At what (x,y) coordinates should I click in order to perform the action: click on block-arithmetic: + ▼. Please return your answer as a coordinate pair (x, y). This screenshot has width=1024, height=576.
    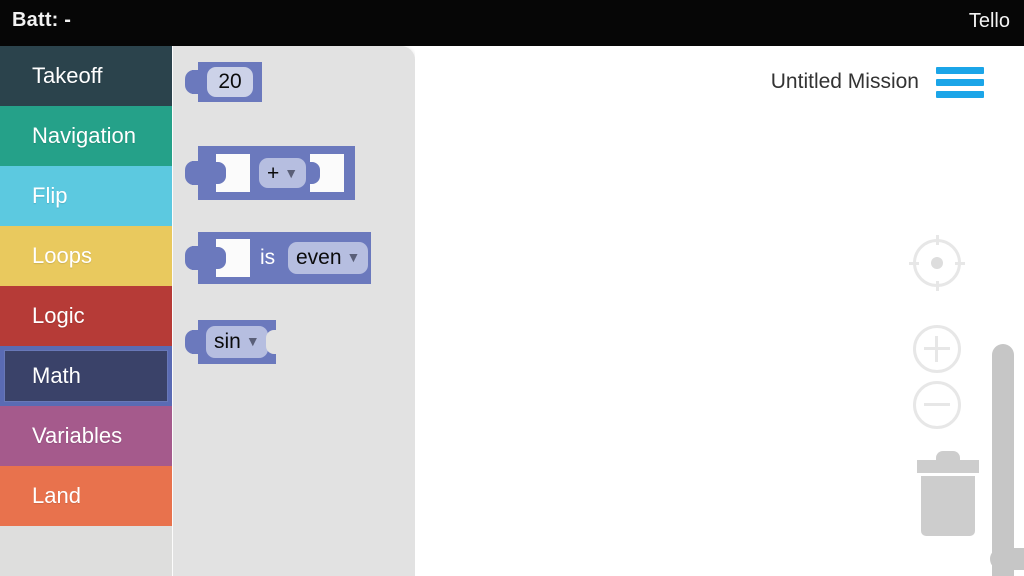
    Looking at the image, I should click on (270, 173).